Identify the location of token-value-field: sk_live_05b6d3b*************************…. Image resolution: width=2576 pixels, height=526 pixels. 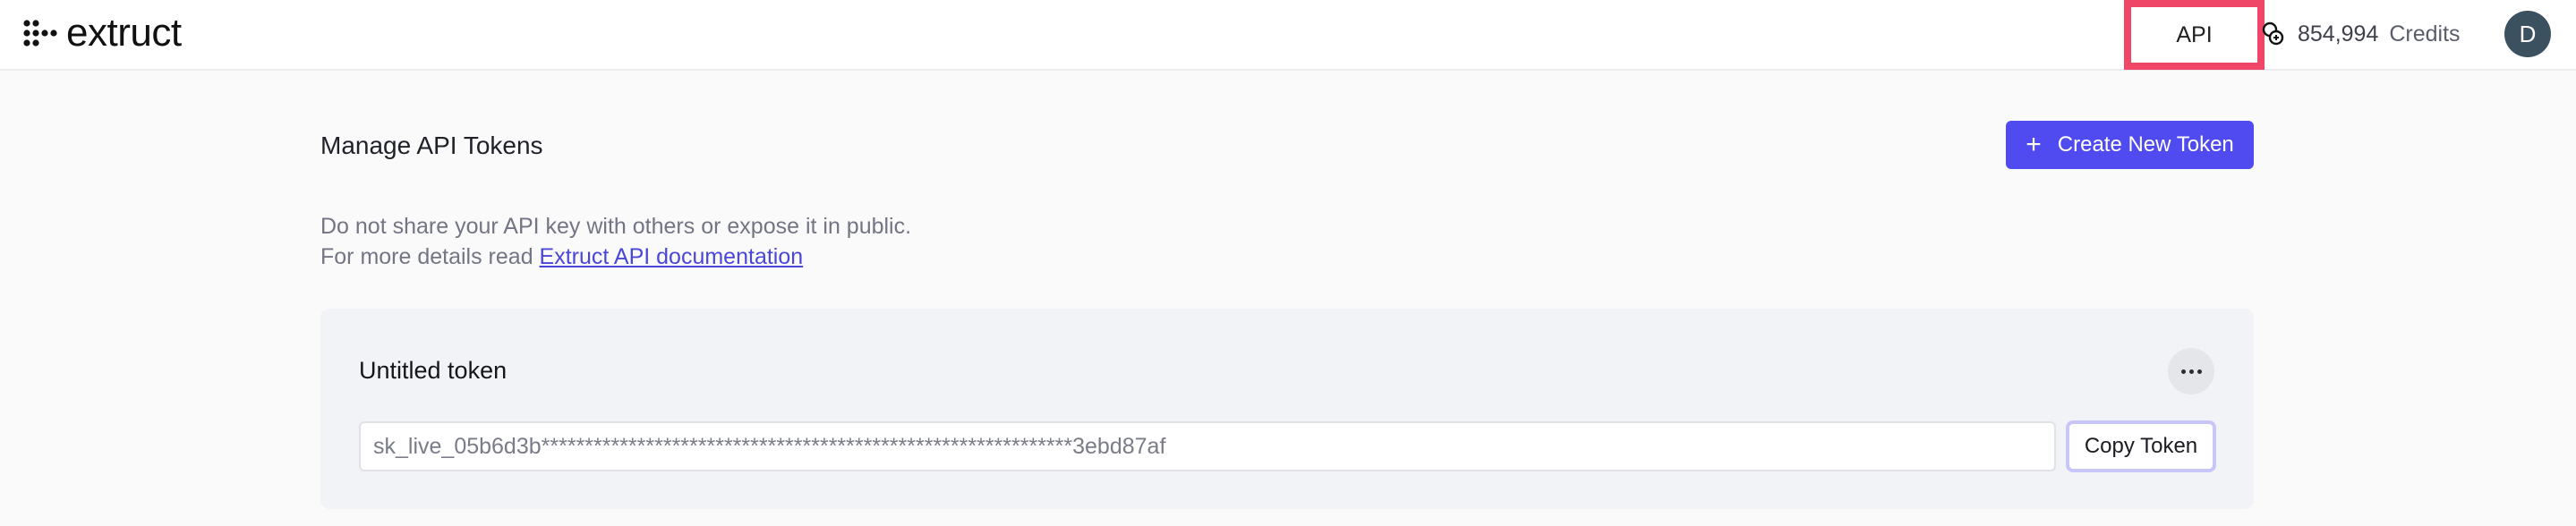
(1207, 446).